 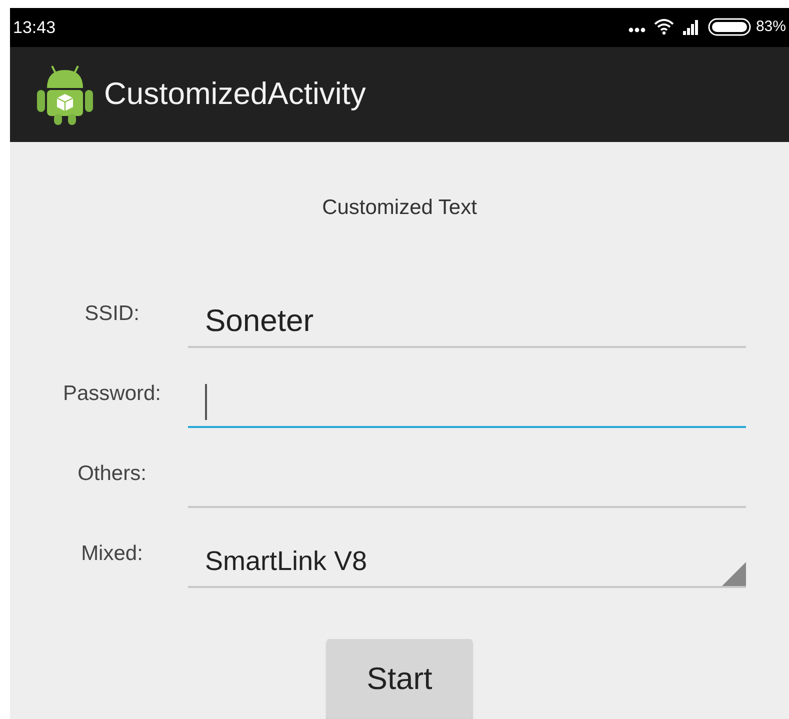 I want to click on battery-icon, so click(x=730, y=27).